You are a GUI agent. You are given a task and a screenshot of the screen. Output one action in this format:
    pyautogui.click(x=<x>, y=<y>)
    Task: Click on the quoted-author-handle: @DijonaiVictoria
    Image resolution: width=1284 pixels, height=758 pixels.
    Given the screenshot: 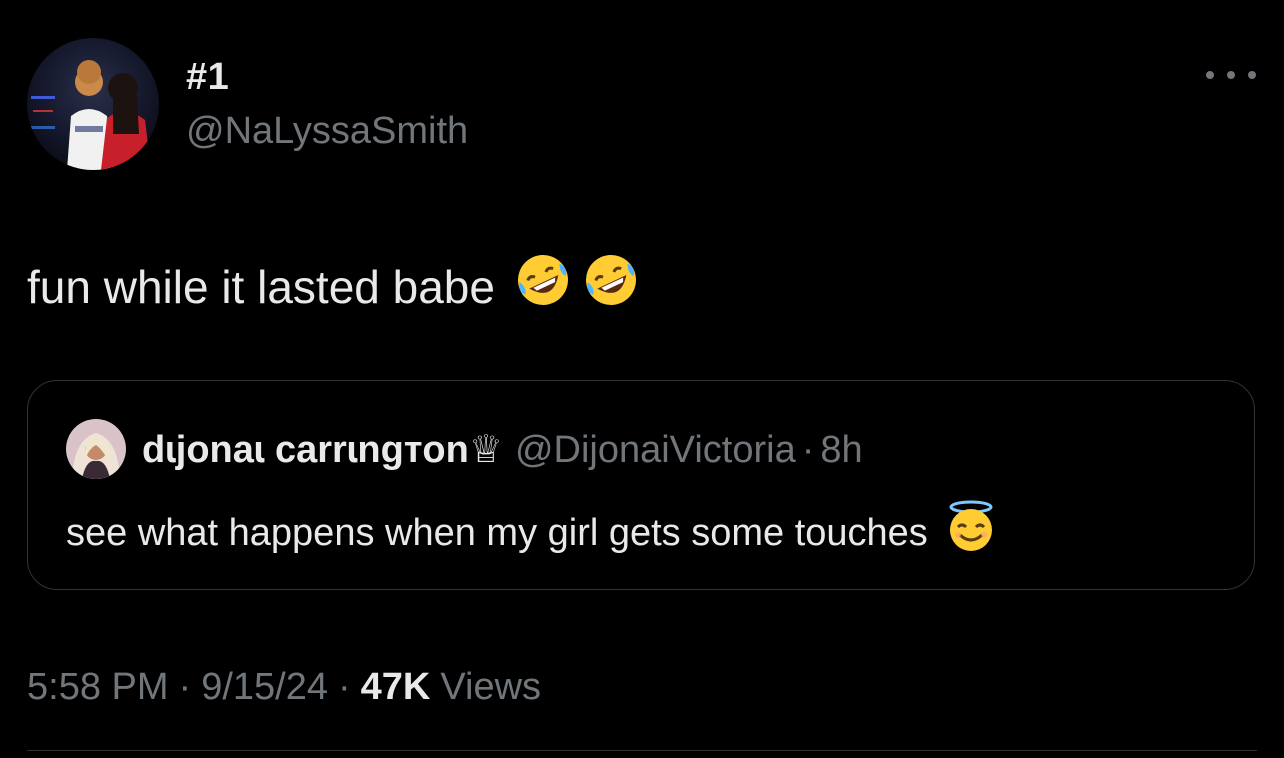 What is the action you would take?
    pyautogui.click(x=655, y=450)
    